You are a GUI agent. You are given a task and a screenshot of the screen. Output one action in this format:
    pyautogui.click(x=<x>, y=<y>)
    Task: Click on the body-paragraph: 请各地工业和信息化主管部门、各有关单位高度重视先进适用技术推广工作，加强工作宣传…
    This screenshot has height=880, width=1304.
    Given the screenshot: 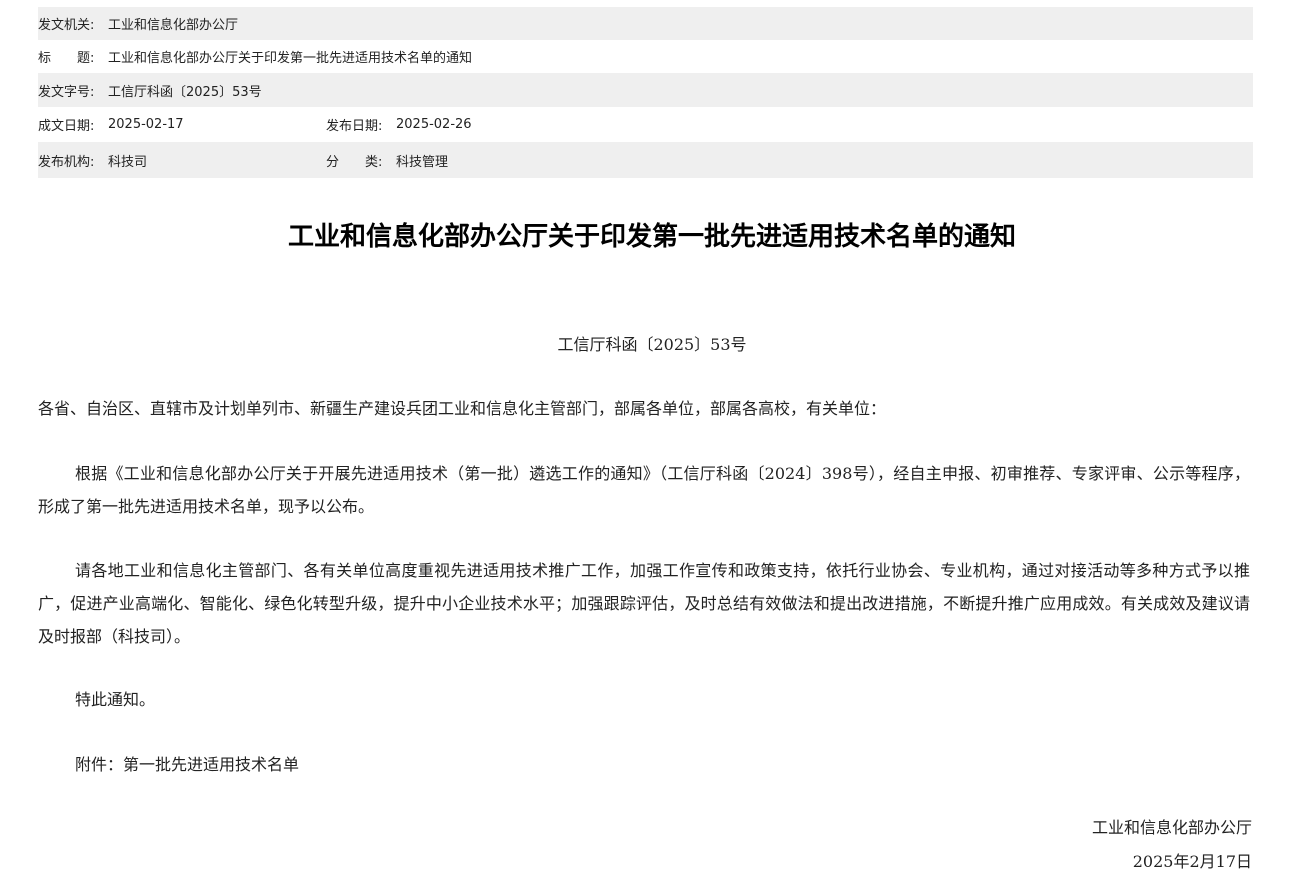 What is the action you would take?
    pyautogui.click(x=644, y=603)
    